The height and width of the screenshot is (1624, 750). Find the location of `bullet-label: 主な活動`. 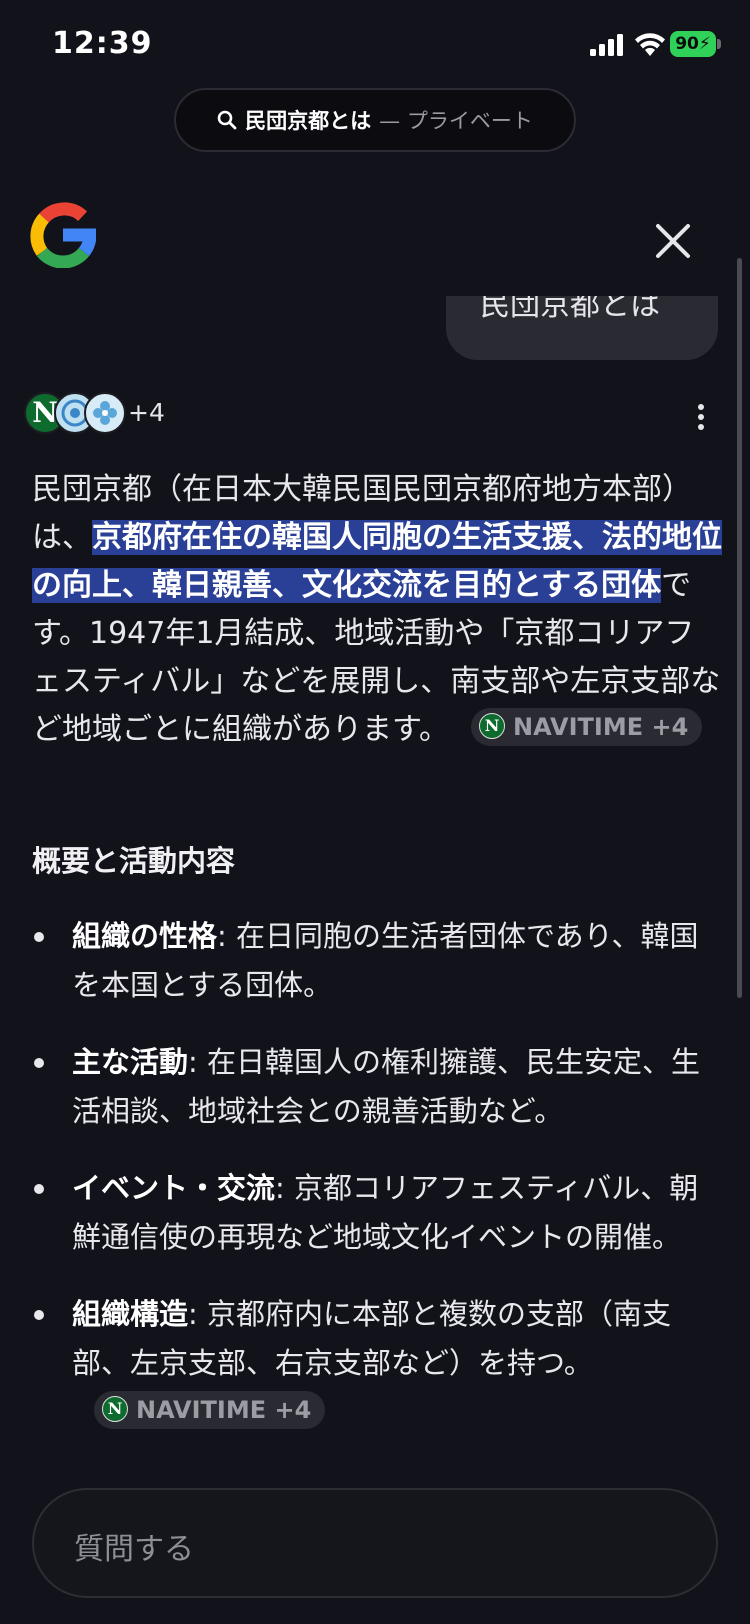

bullet-label: 主な活動 is located at coordinates (130, 1062).